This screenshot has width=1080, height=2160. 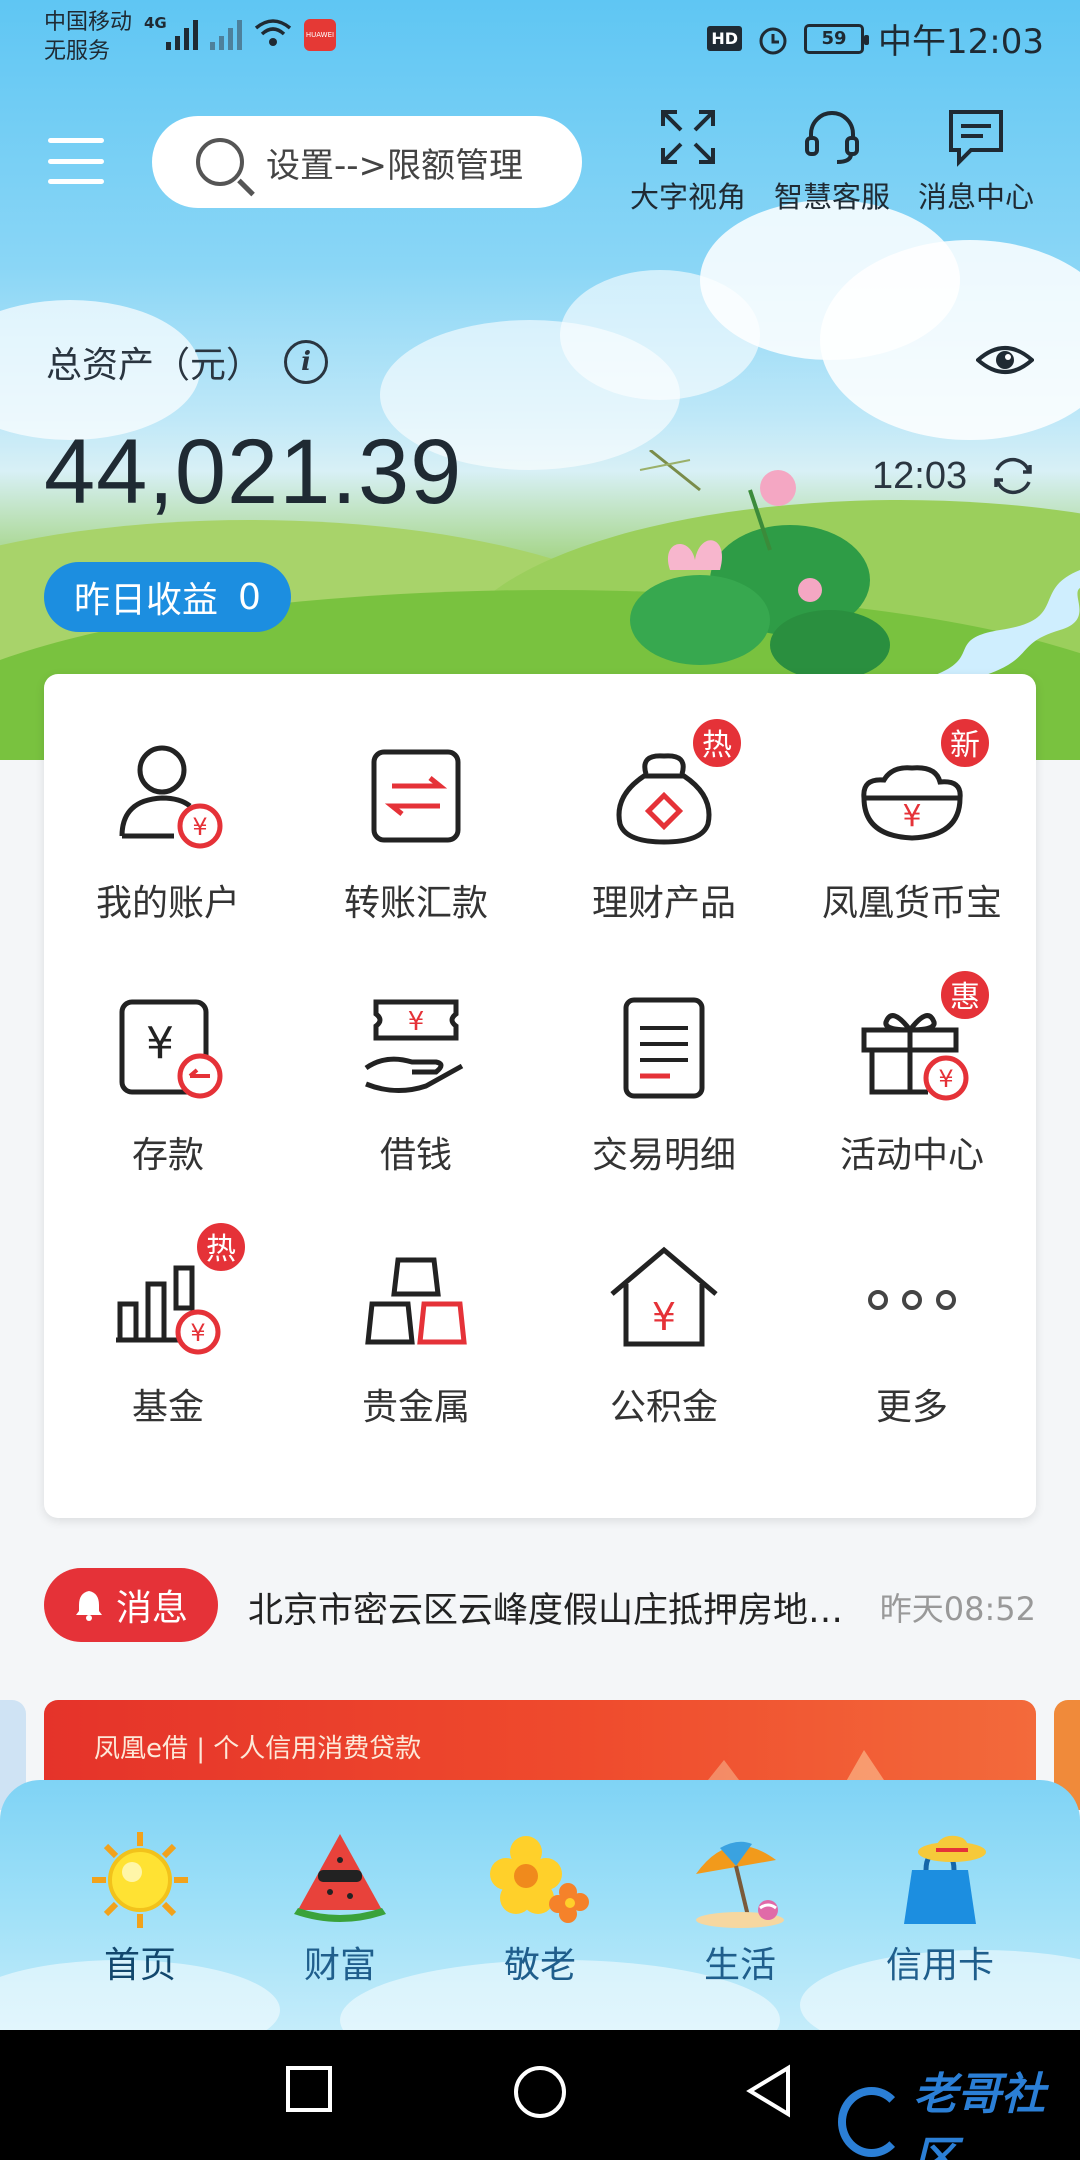 What do you see at coordinates (965, 743) in the screenshot?
I see `new-badge: 新` at bounding box center [965, 743].